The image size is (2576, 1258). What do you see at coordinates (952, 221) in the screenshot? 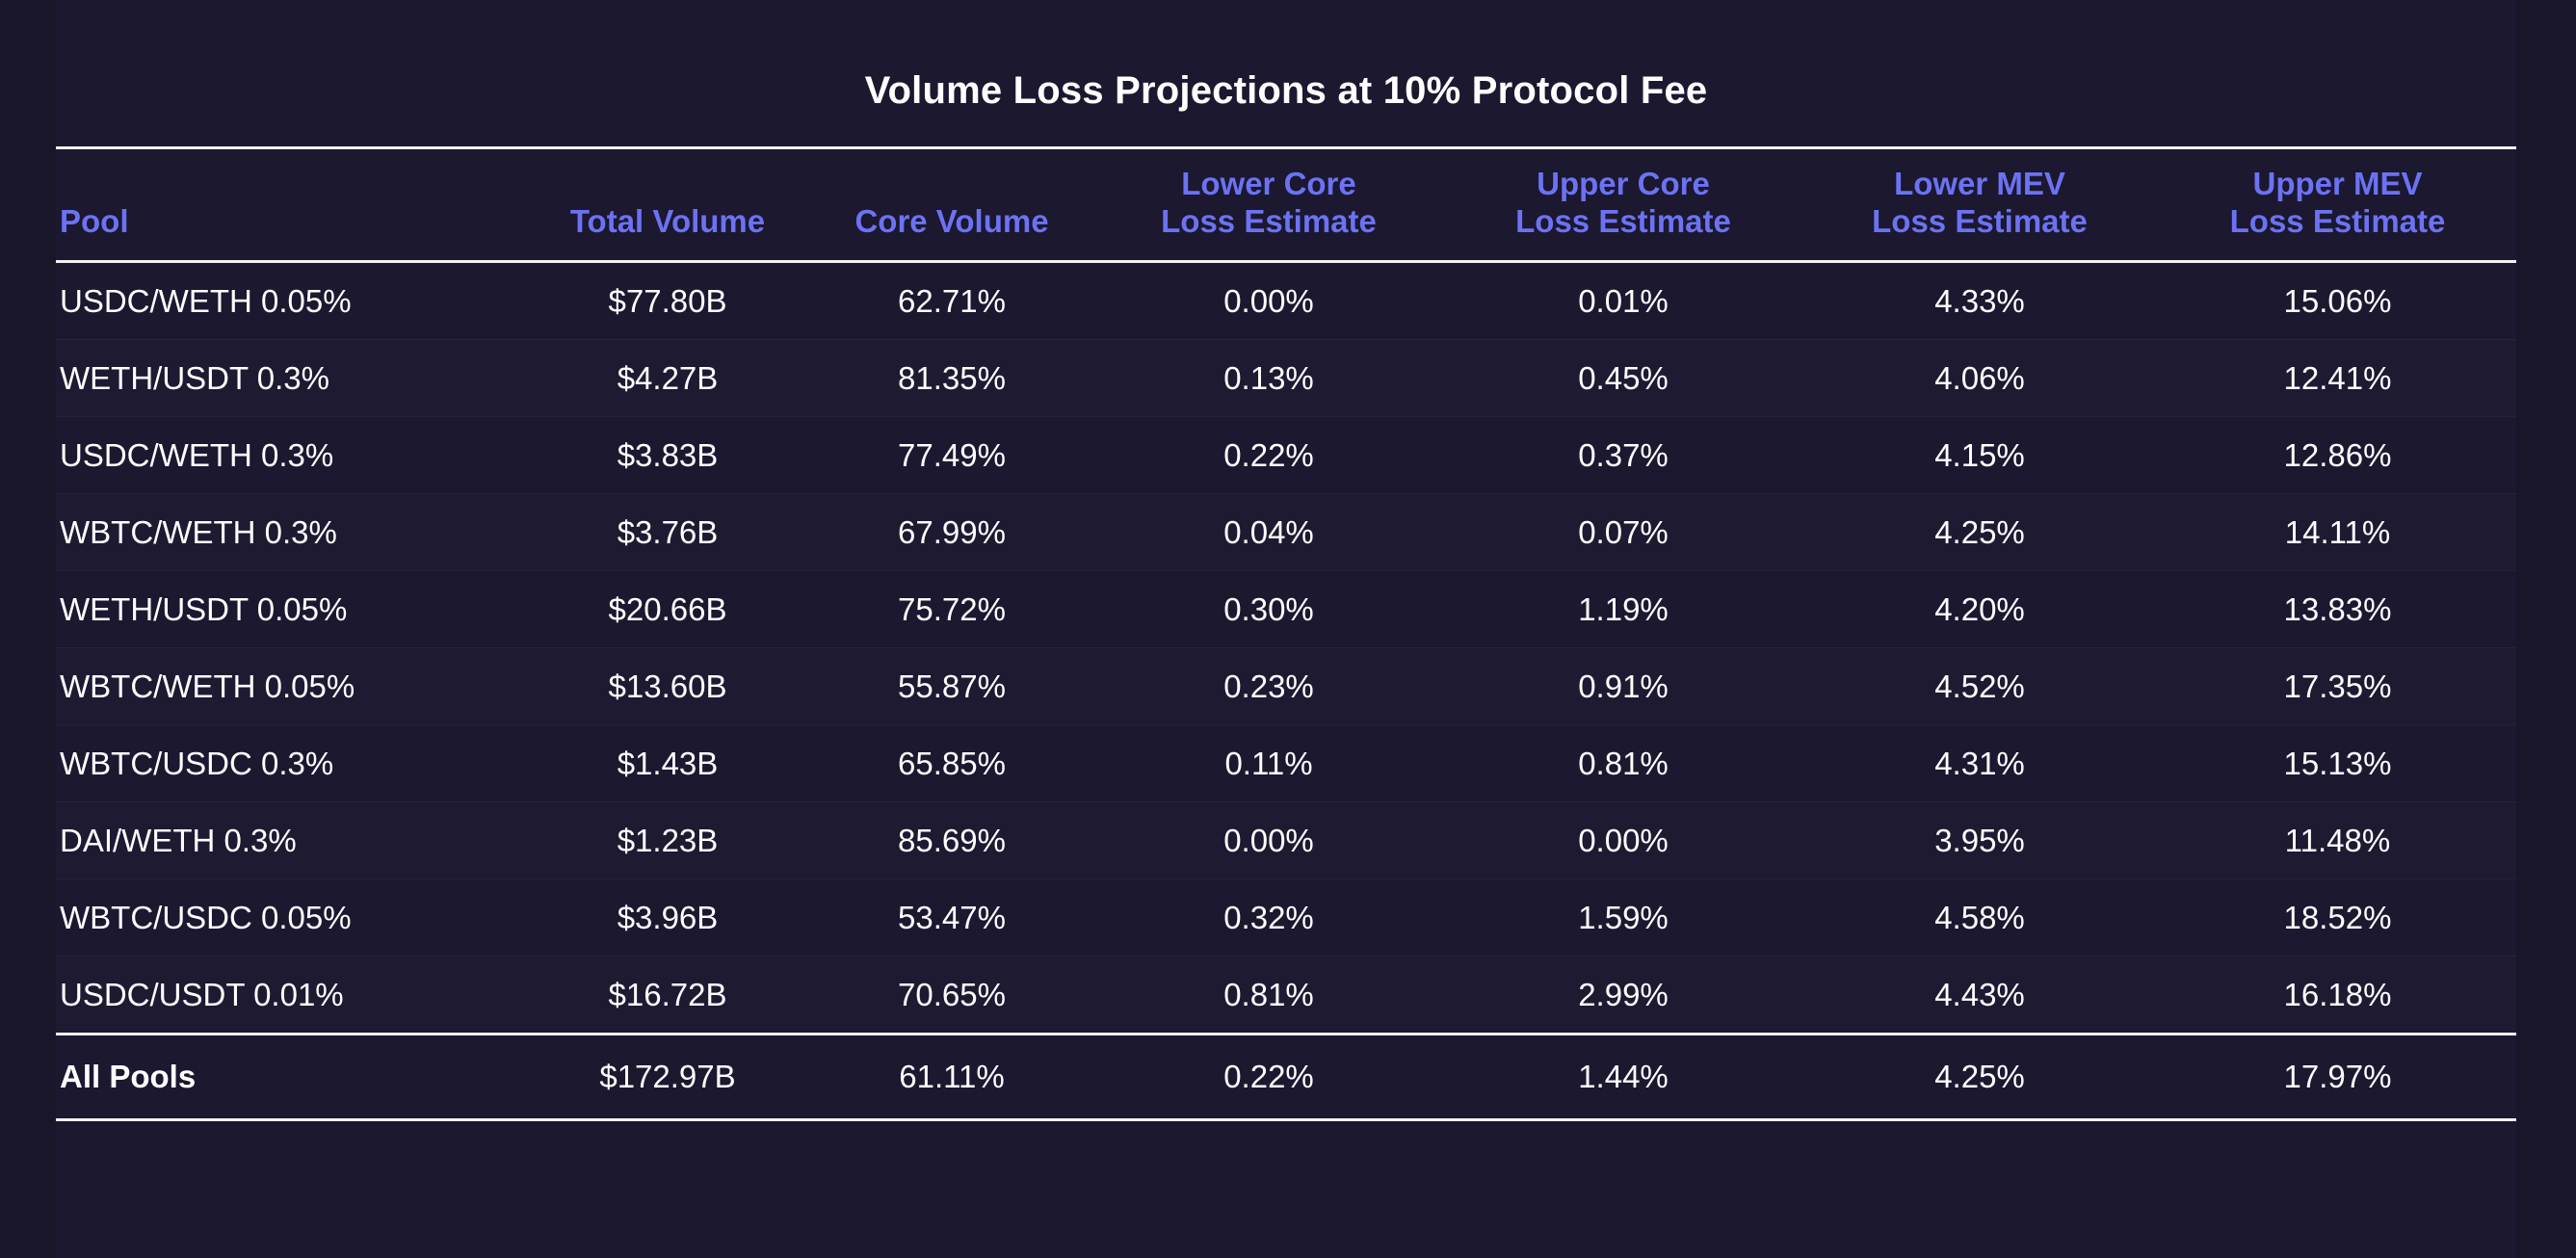
I see `column-header-core-volume-line1: Core Volume` at bounding box center [952, 221].